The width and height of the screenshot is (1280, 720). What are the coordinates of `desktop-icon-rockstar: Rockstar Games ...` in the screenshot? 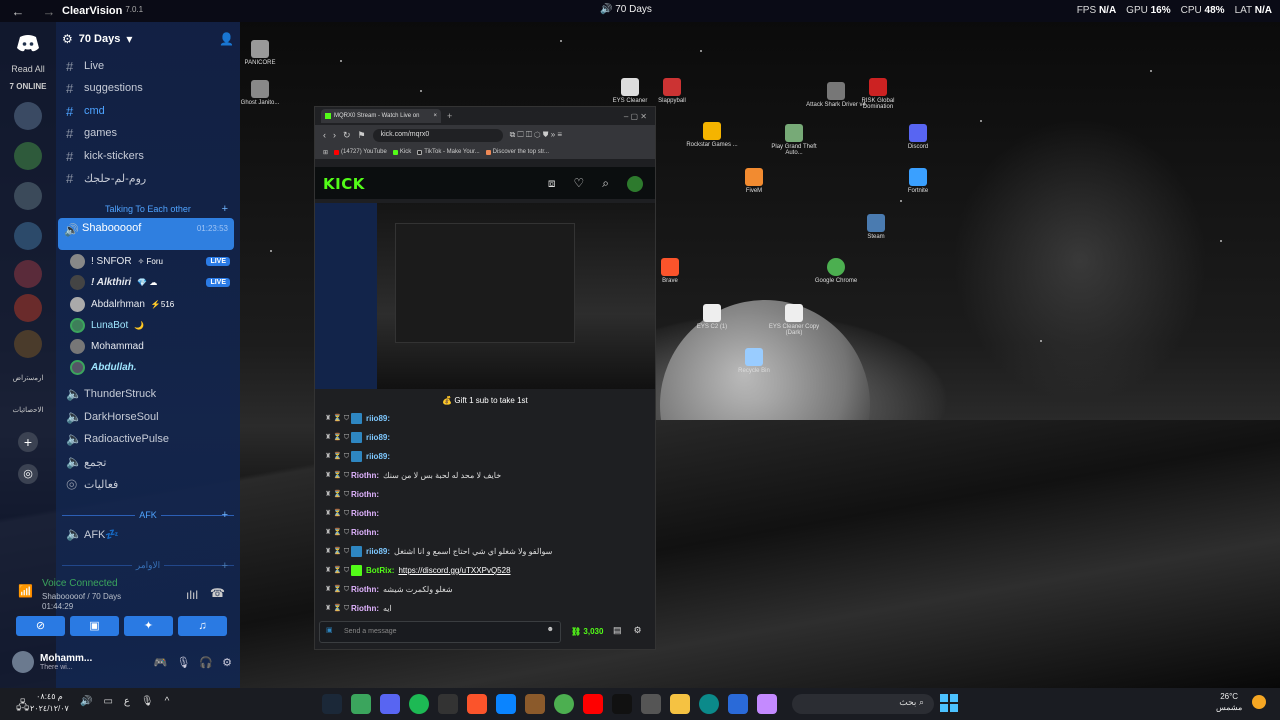 It's located at (712, 135).